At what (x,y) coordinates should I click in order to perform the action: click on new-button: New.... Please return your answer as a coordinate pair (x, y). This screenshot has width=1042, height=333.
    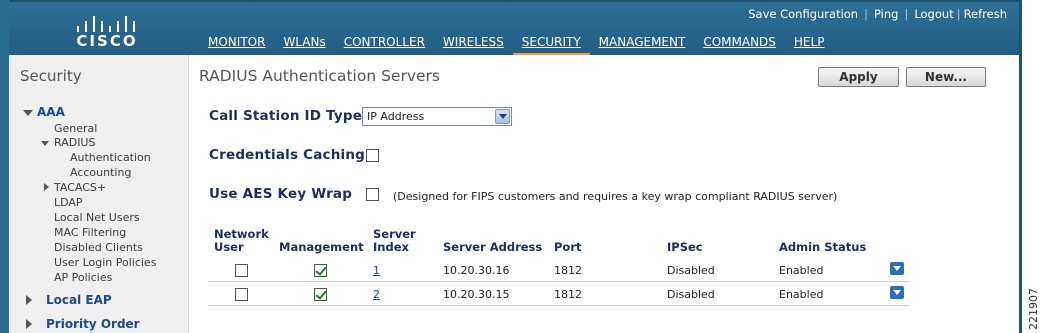
    Looking at the image, I should click on (946, 77).